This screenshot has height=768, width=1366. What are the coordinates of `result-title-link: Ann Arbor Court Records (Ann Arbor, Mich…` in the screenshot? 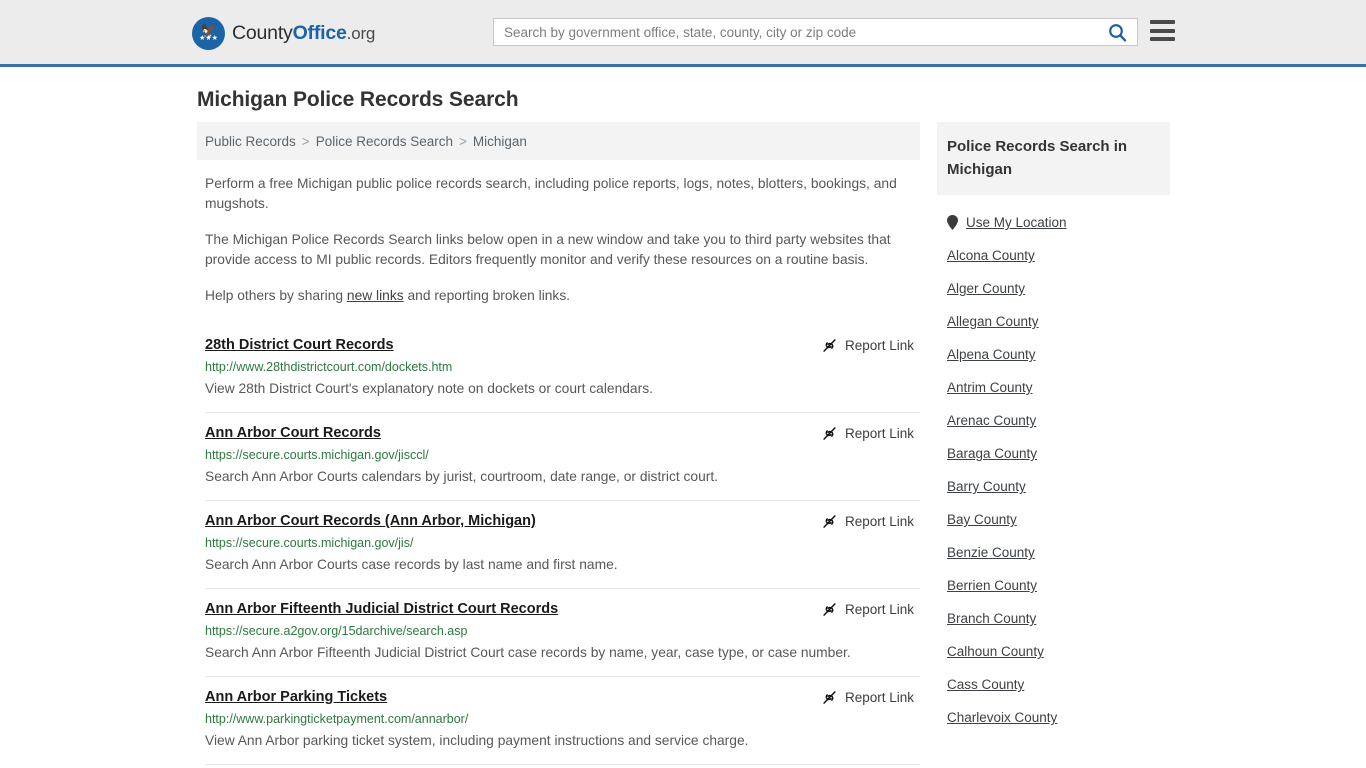 It's located at (370, 521).